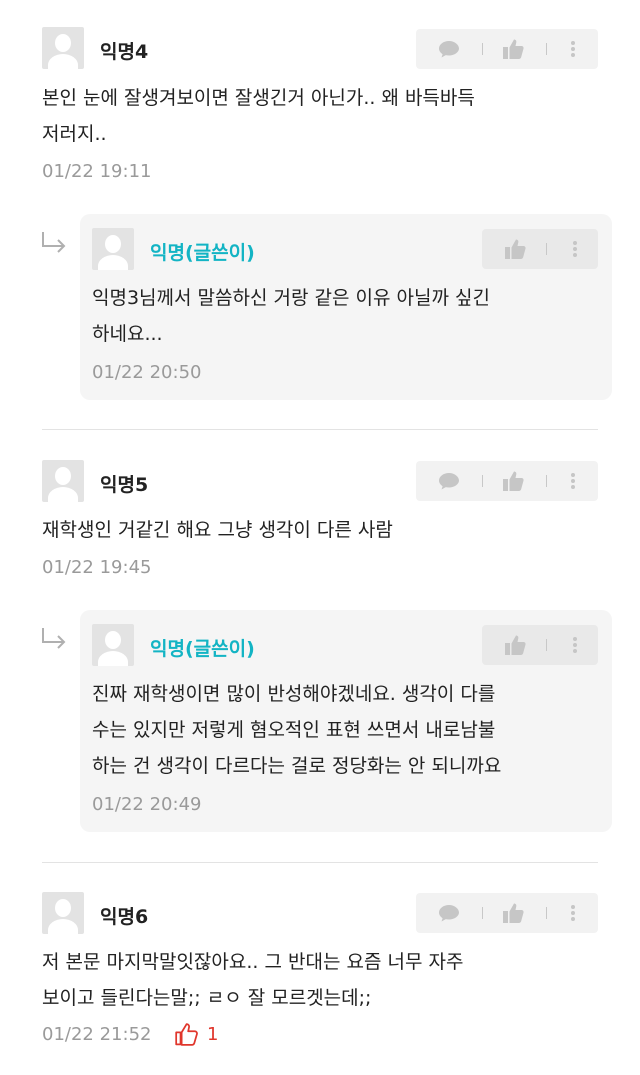 The height and width of the screenshot is (1075, 640). I want to click on comment-author: 익명5, so click(124, 485).